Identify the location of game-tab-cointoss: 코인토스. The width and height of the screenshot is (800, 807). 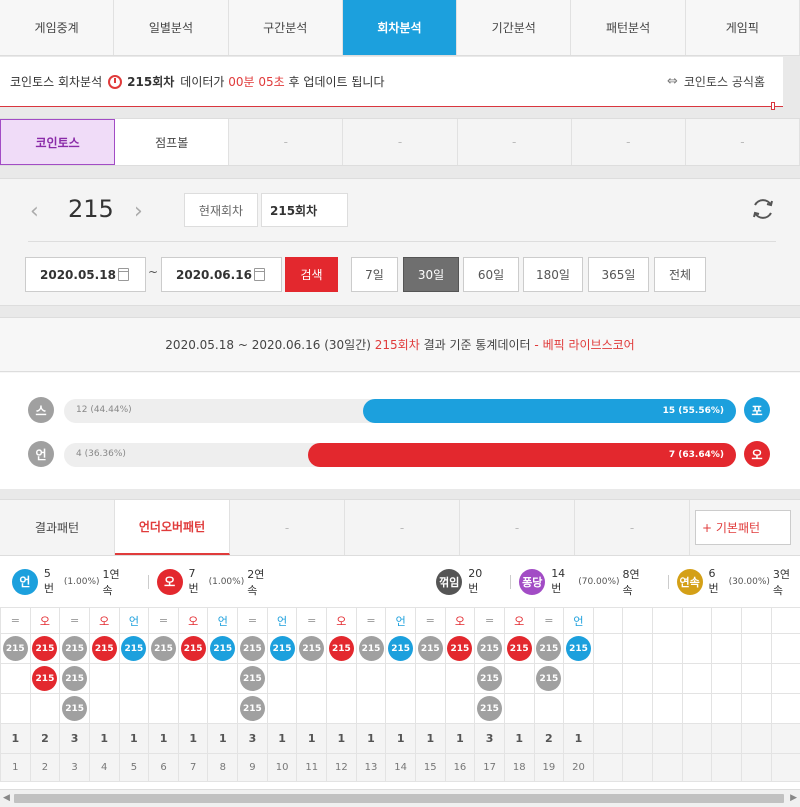
(58, 142).